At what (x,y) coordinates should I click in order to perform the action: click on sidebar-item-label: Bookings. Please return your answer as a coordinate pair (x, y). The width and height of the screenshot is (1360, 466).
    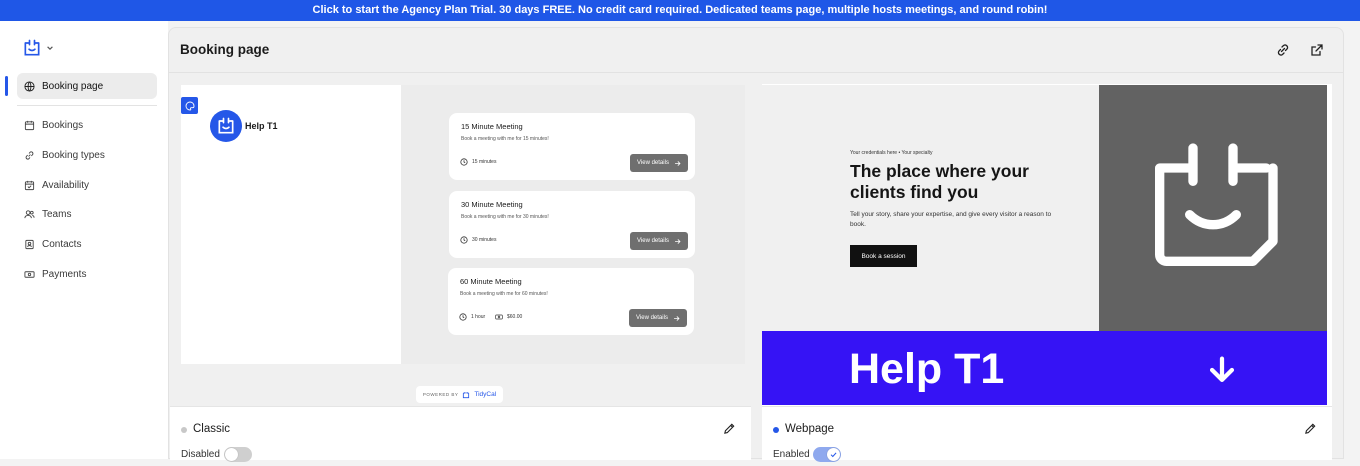
    Looking at the image, I should click on (63, 125).